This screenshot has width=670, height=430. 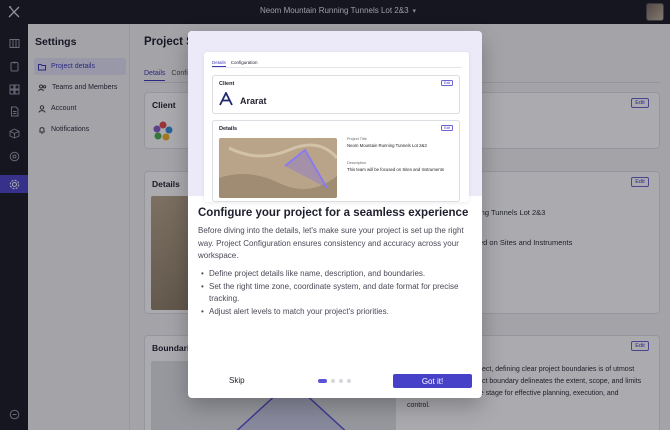 What do you see at coordinates (337, 67) in the screenshot?
I see `preview-tabs-divider` at bounding box center [337, 67].